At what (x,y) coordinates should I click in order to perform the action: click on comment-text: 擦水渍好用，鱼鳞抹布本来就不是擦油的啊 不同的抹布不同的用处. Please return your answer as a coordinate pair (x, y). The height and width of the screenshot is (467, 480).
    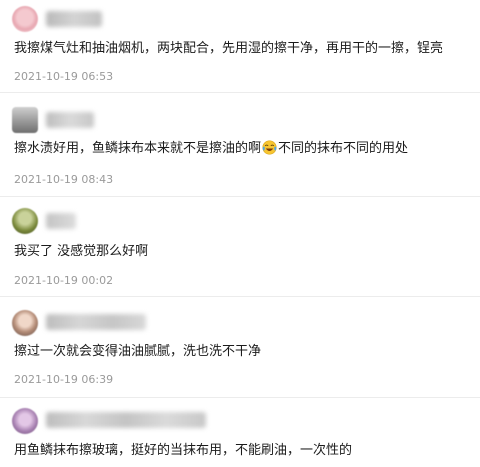
    Looking at the image, I should click on (211, 149).